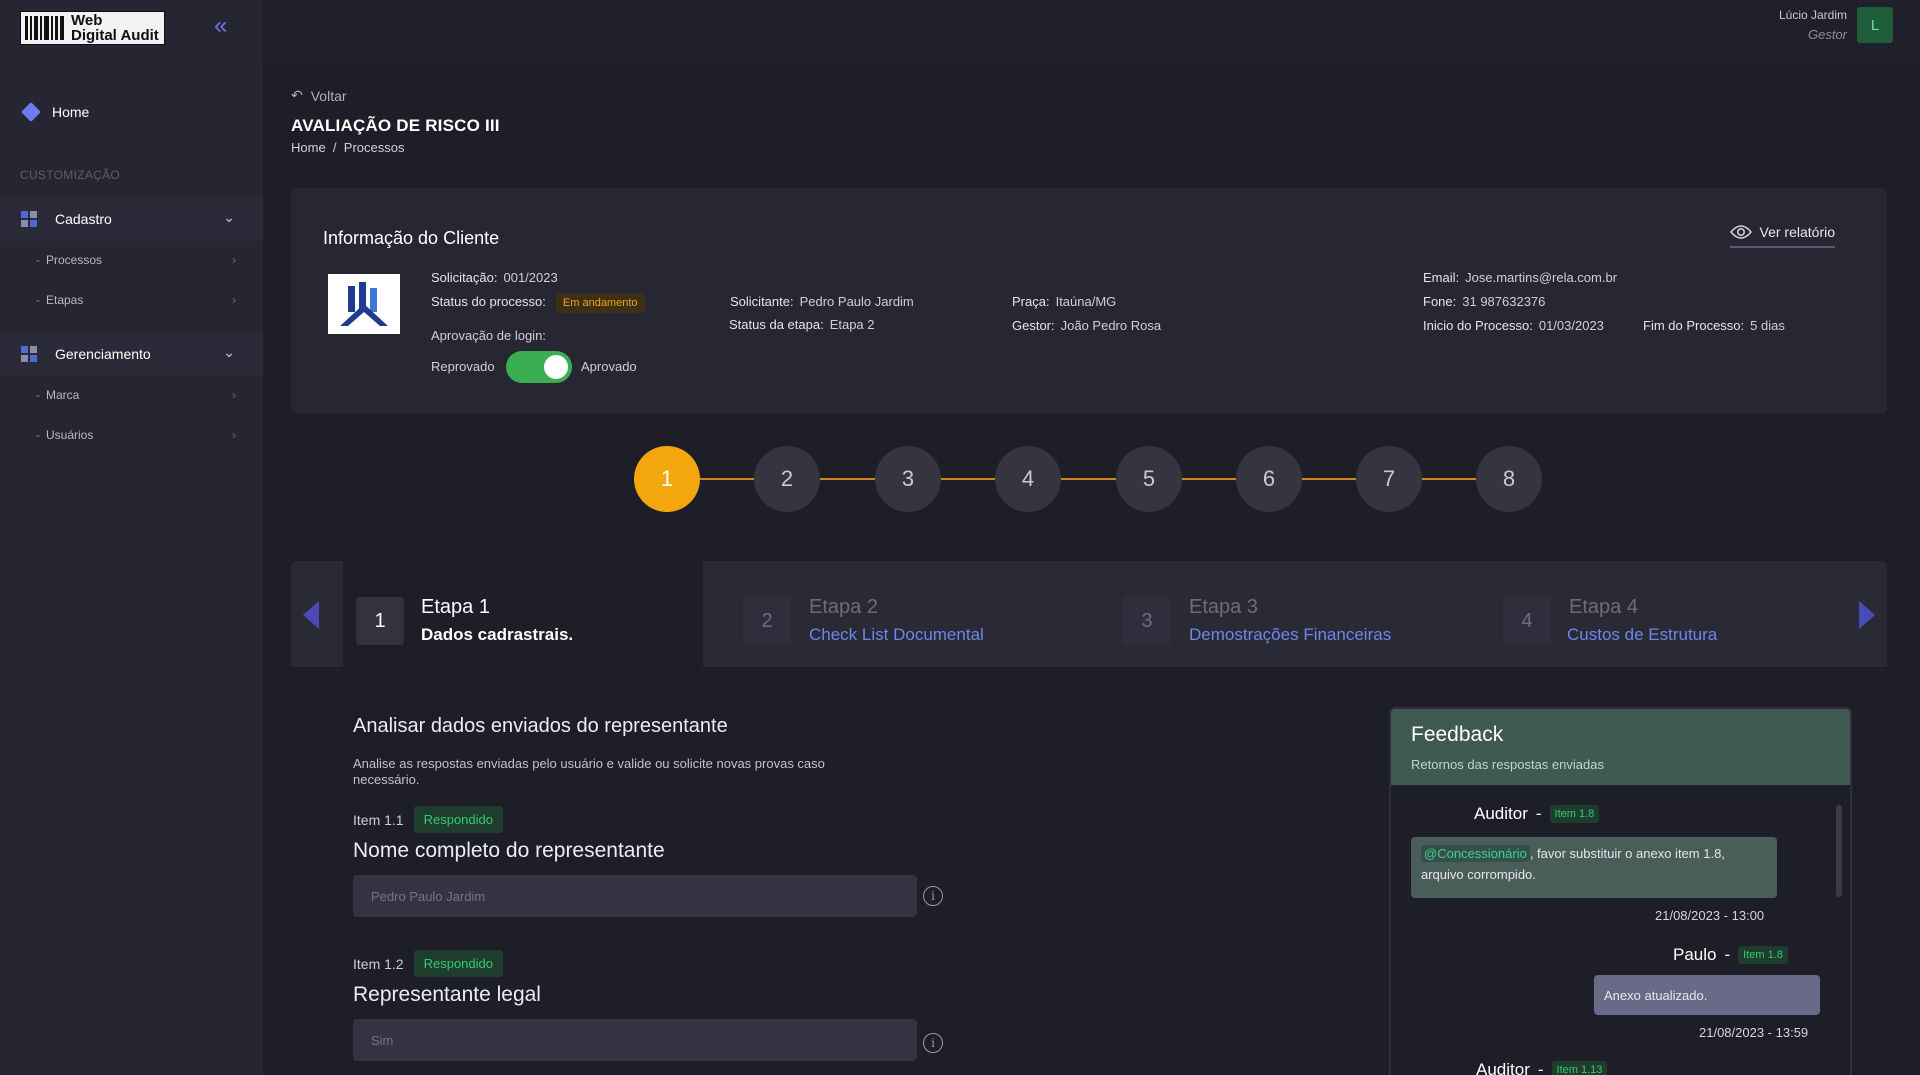 Image resolution: width=1920 pixels, height=1075 pixels. What do you see at coordinates (328, 95) in the screenshot?
I see `back-label: Voltar` at bounding box center [328, 95].